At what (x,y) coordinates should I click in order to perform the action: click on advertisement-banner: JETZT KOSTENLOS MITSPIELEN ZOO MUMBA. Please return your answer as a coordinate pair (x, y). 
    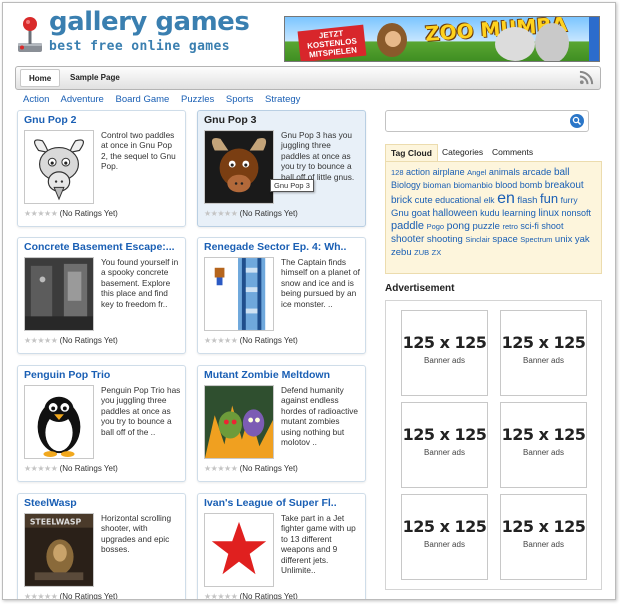
    Looking at the image, I should click on (442, 39).